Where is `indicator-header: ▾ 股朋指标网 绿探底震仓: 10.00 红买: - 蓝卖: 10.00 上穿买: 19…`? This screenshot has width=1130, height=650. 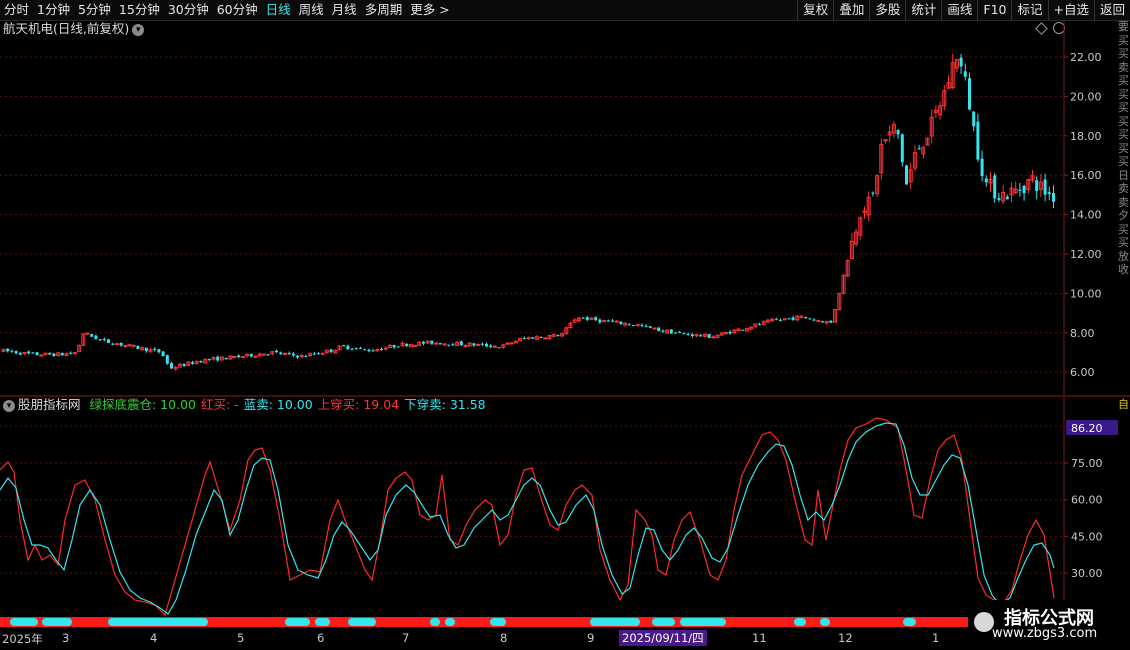 indicator-header: ▾ 股朋指标网 绿探底震仓: 10.00 红买: - 蓝卖: 10.00 上穿买: 19… is located at coordinates (244, 405).